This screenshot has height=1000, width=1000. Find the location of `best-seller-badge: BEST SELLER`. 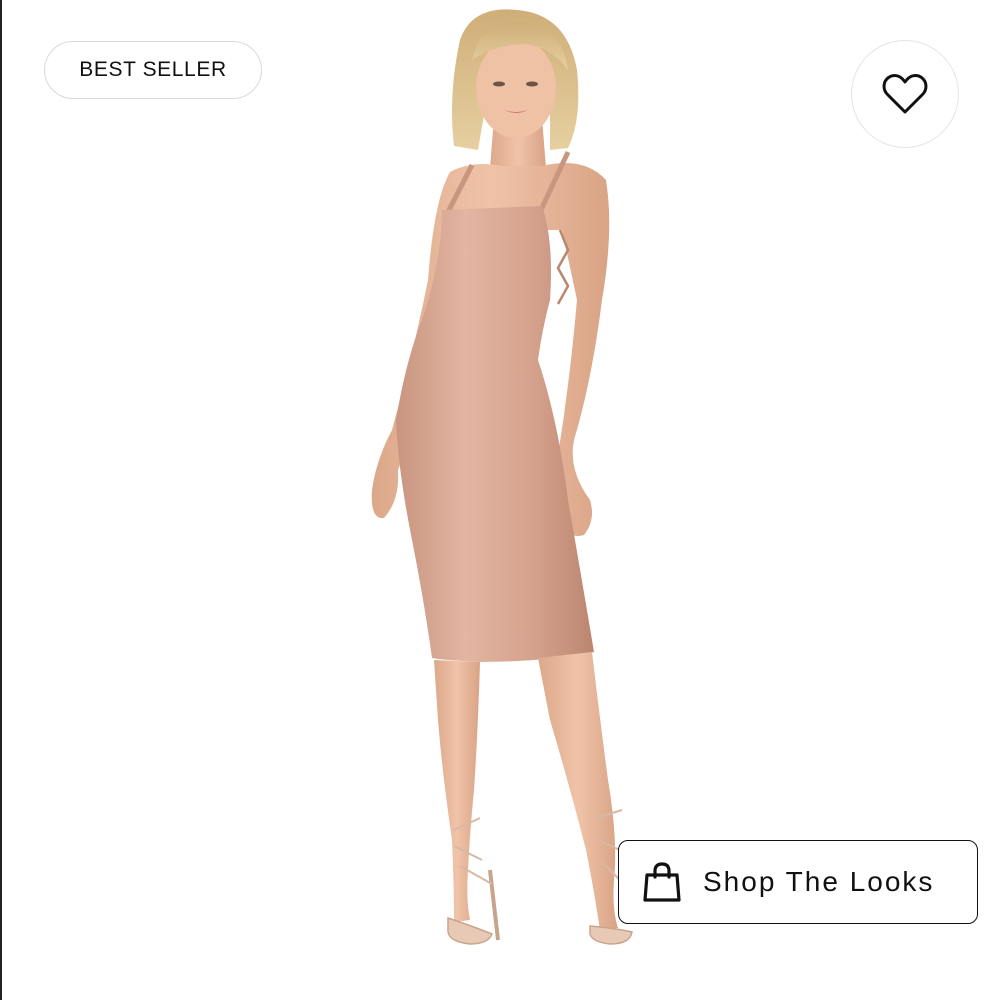

best-seller-badge: BEST SELLER is located at coordinates (153, 70).